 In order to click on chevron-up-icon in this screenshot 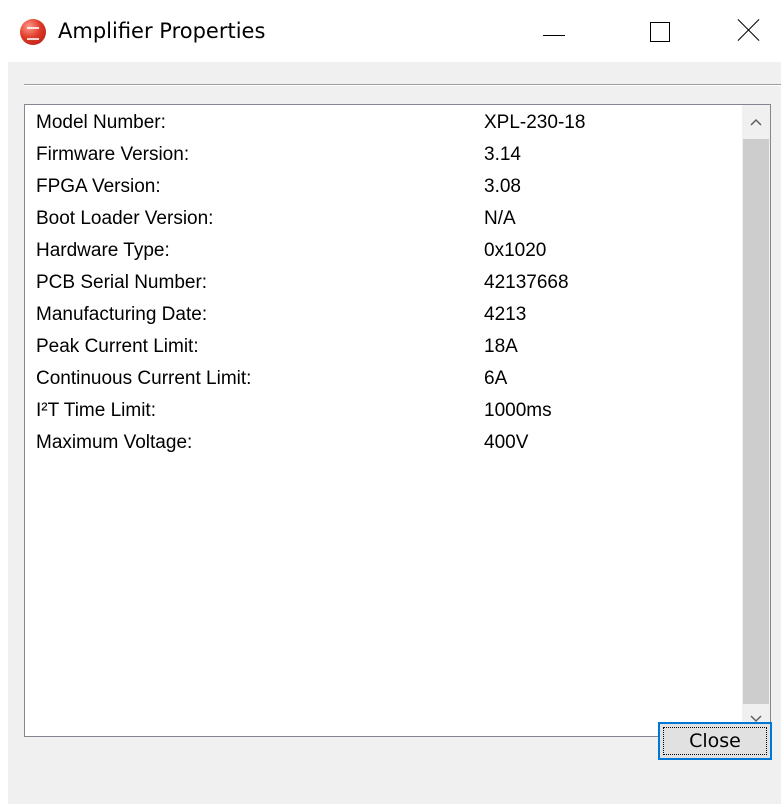, I will do `click(756, 122)`.